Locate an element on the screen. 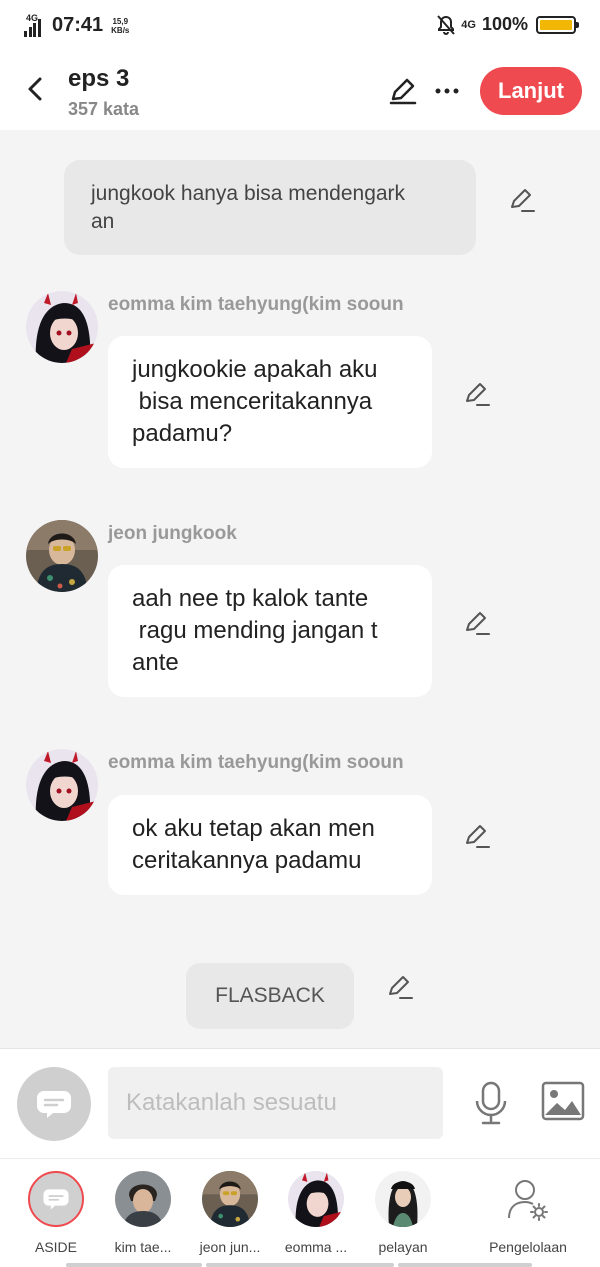 The height and width of the screenshot is (1267, 600). character-name: ASIDE is located at coordinates (55, 1247).